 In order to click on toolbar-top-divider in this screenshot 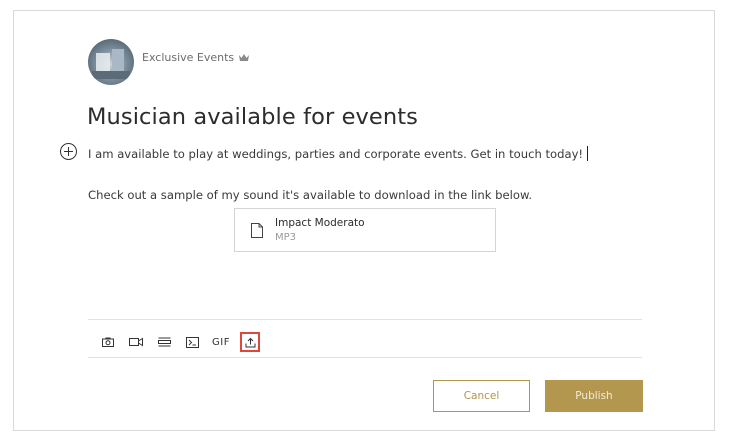, I will do `click(365, 319)`.